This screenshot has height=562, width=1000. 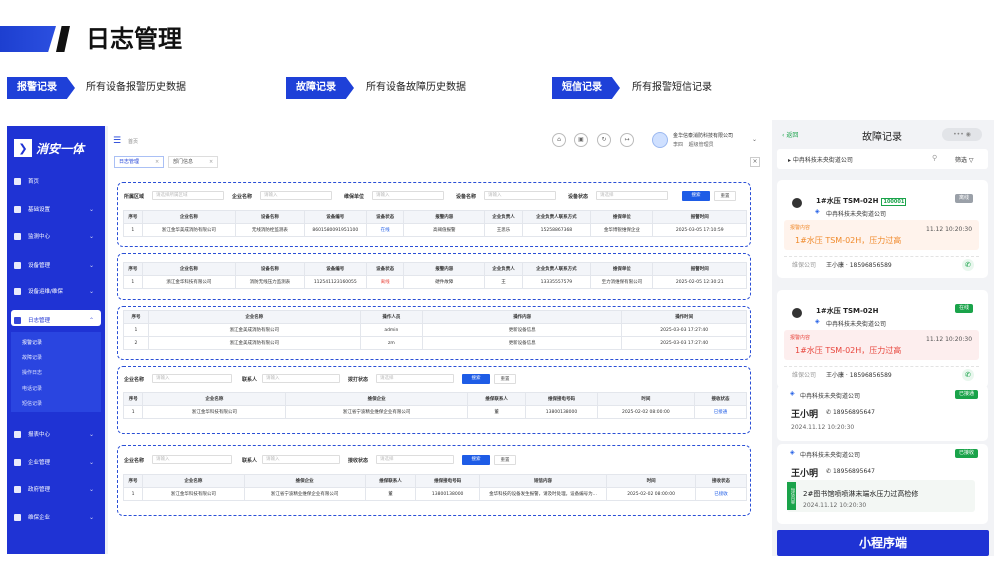 What do you see at coordinates (57, 489) in the screenshot?
I see `sidebar-item: 政府管理 ⌄` at bounding box center [57, 489].